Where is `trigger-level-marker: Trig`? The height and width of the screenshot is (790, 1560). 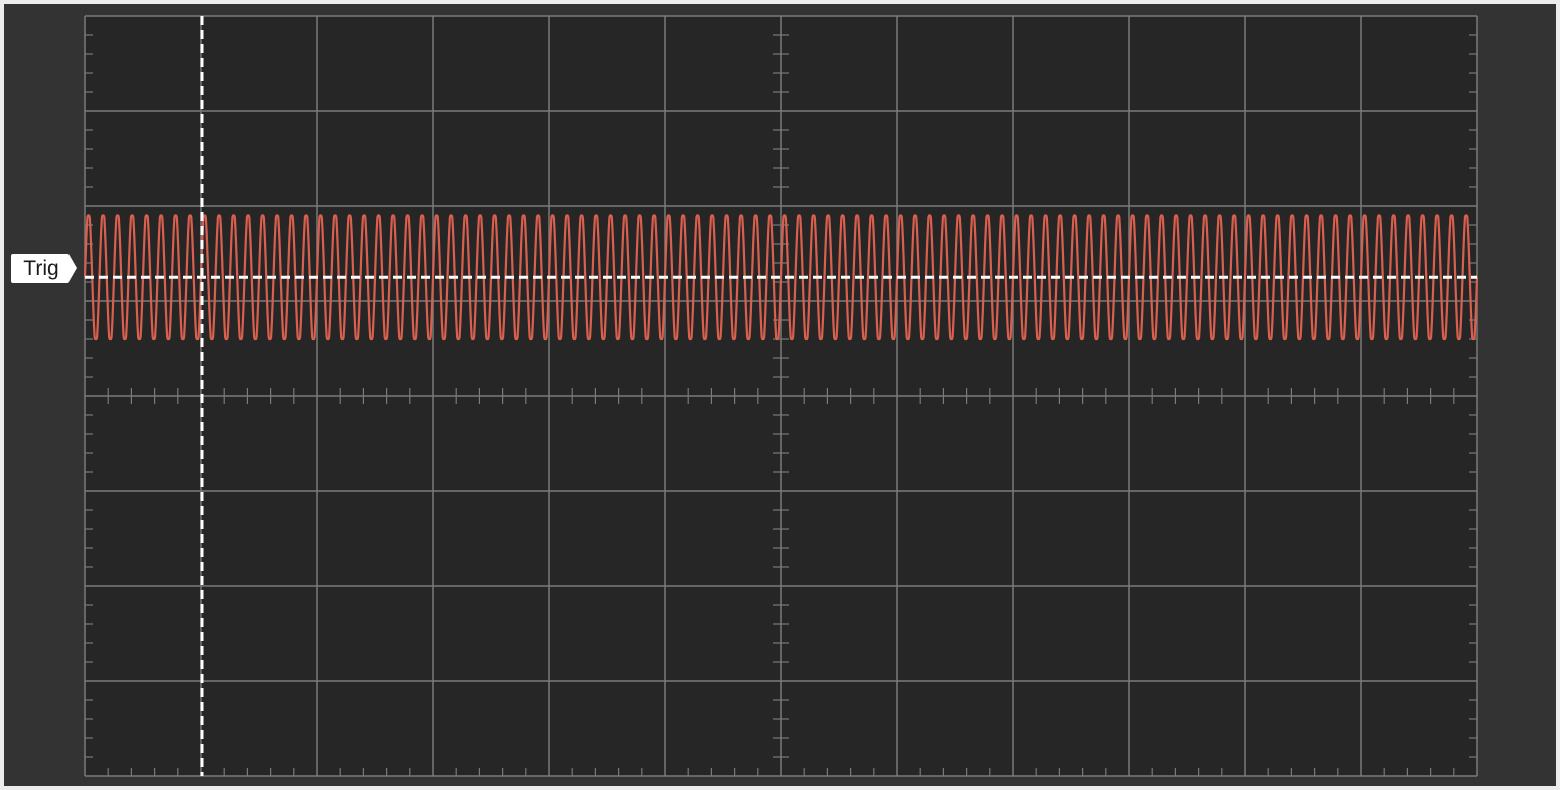 trigger-level-marker: Trig is located at coordinates (44, 268).